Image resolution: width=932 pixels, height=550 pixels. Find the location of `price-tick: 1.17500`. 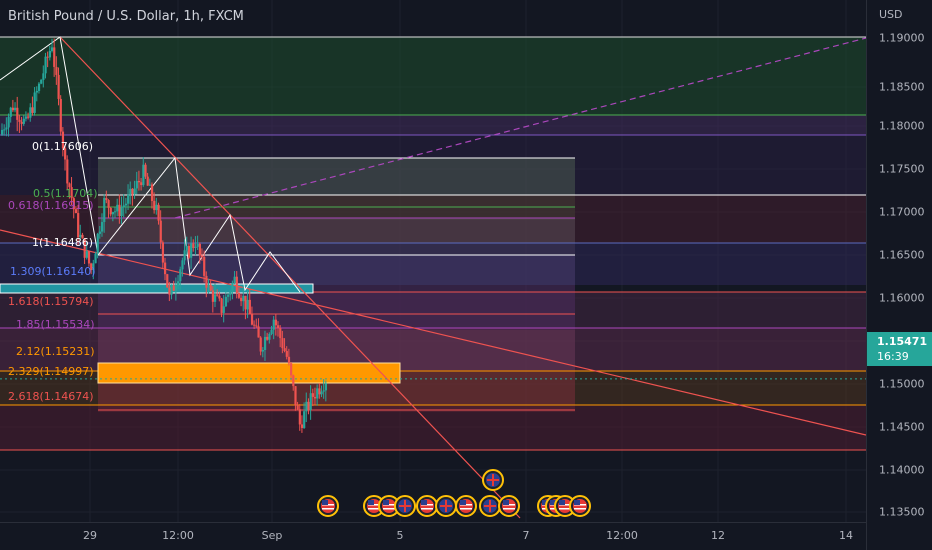

price-tick: 1.17500 is located at coordinates (902, 169).